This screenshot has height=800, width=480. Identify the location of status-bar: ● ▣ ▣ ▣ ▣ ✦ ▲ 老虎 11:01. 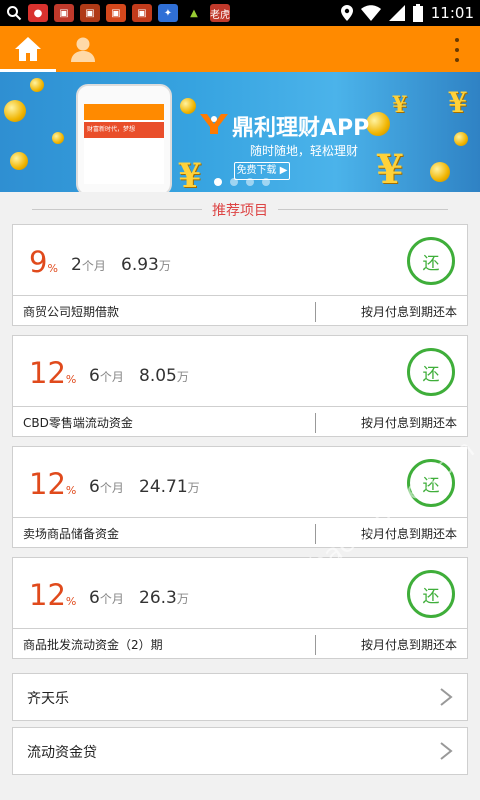
(240, 13).